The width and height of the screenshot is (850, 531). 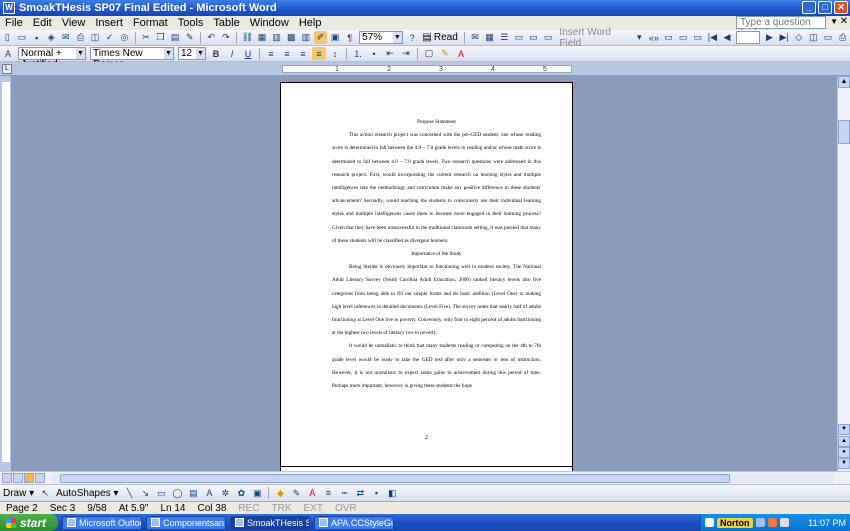 What do you see at coordinates (109, 23) in the screenshot?
I see `menu-insert: Insert` at bounding box center [109, 23].